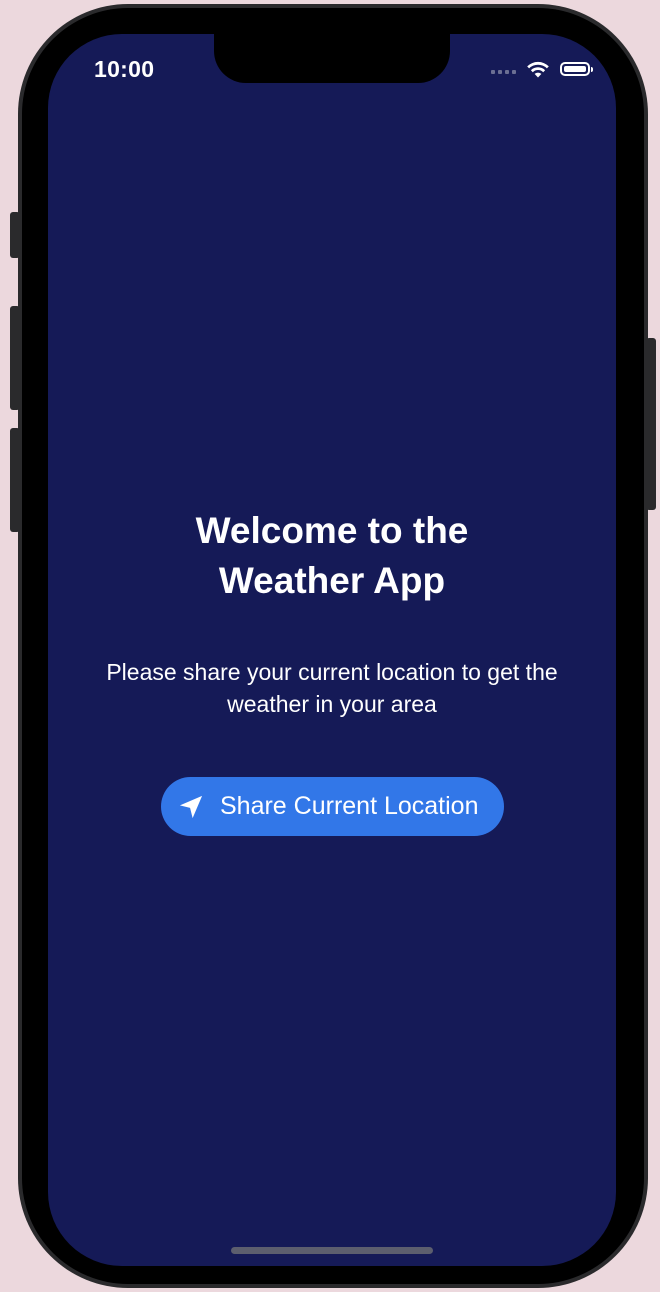  I want to click on location-arrow-icon, so click(191, 807).